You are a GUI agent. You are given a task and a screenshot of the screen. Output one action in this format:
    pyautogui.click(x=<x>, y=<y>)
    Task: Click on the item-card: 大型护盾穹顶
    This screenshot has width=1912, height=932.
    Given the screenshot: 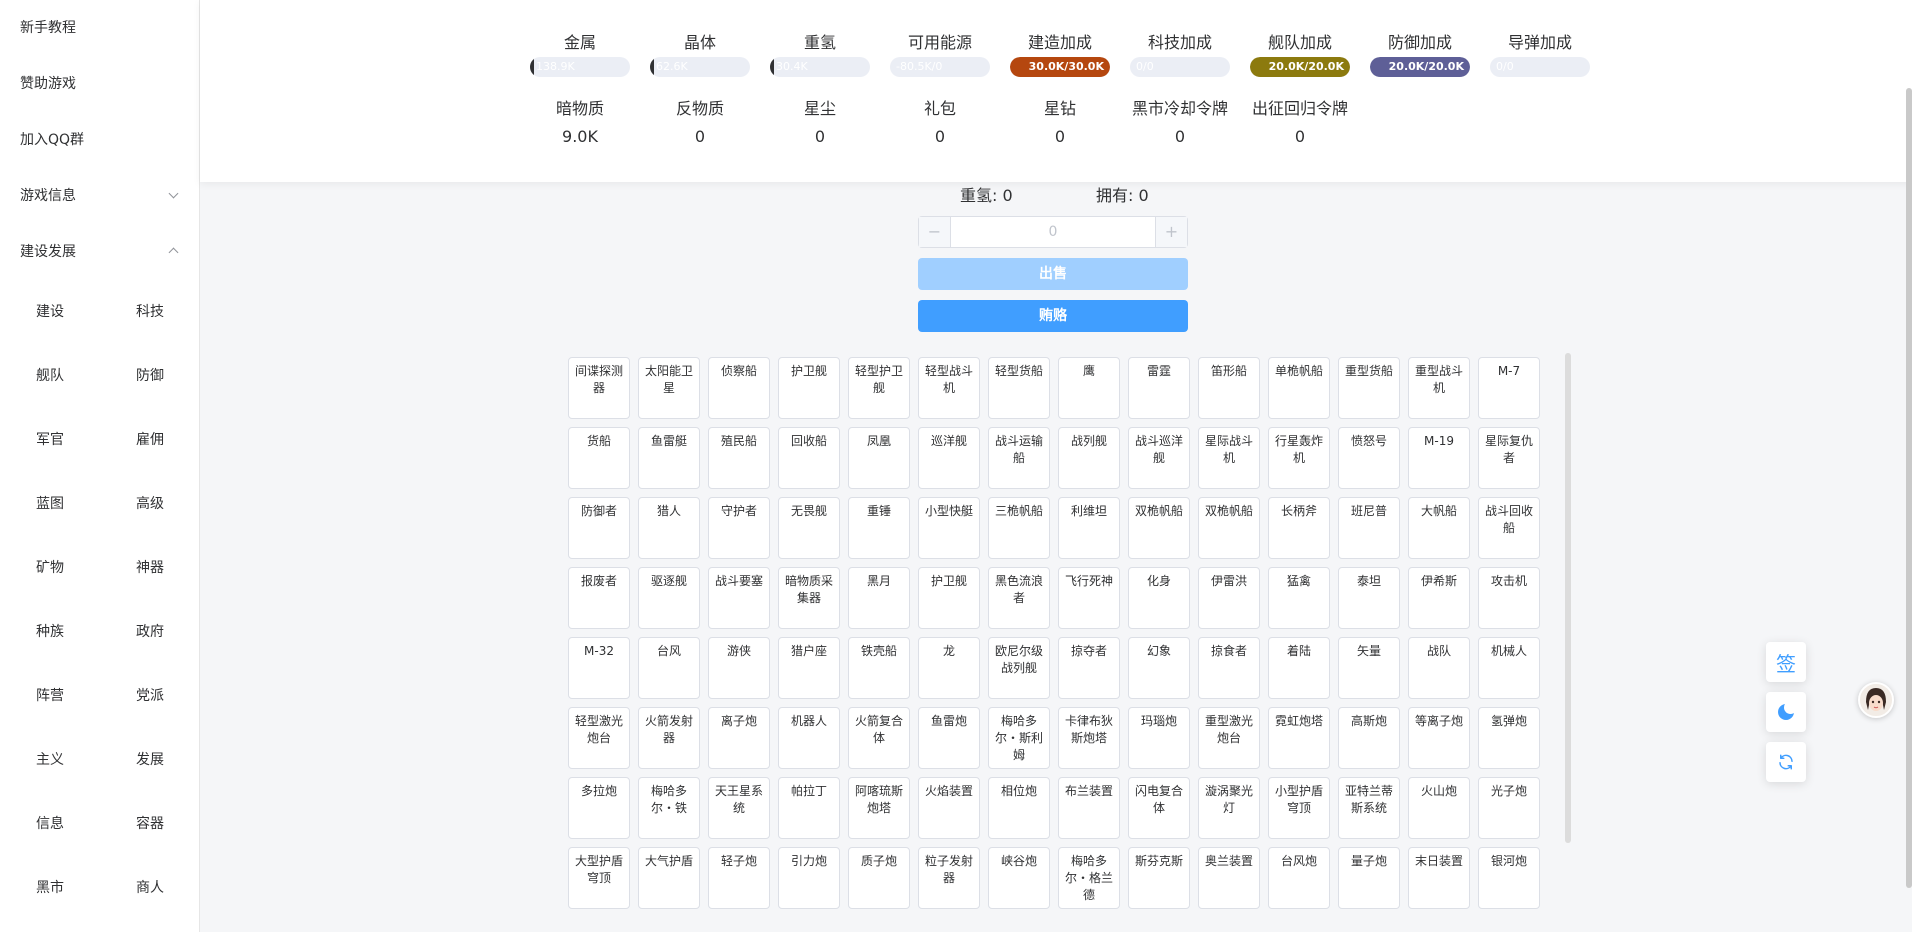 What is the action you would take?
    pyautogui.click(x=599, y=878)
    